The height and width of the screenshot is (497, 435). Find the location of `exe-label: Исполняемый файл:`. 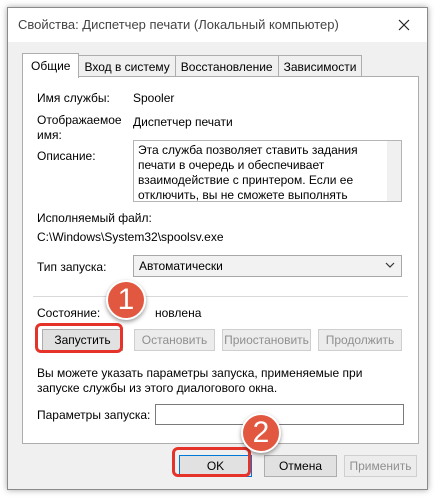

exe-label: Исполняемый файл: is located at coordinates (94, 218).